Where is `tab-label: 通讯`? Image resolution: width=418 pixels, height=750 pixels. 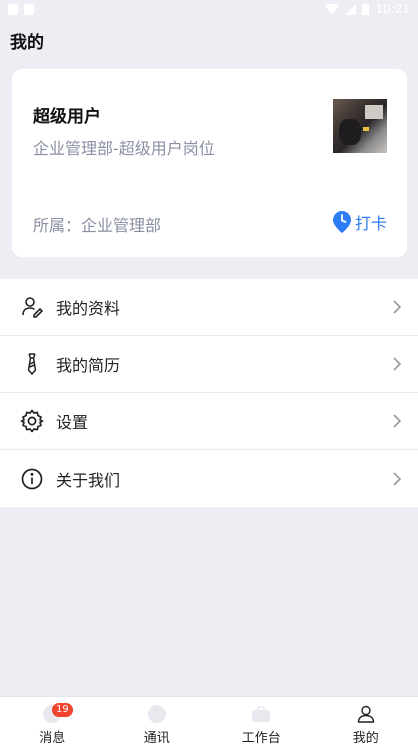 tab-label: 通讯 is located at coordinates (156, 738).